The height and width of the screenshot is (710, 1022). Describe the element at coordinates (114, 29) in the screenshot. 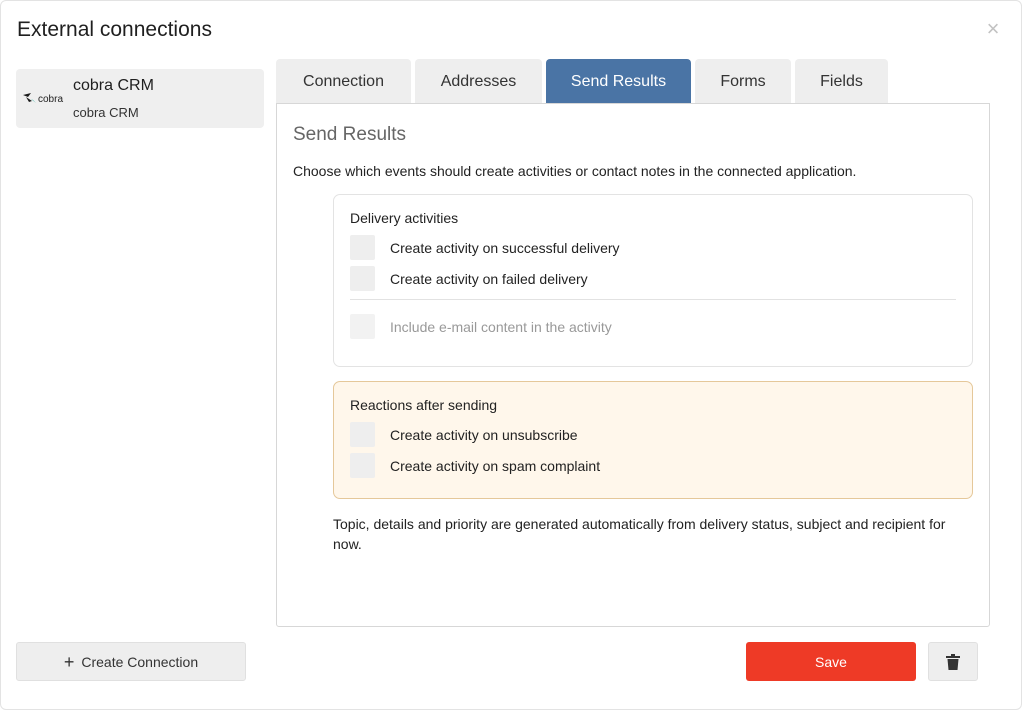

I see `dialog-title: External connections` at that location.